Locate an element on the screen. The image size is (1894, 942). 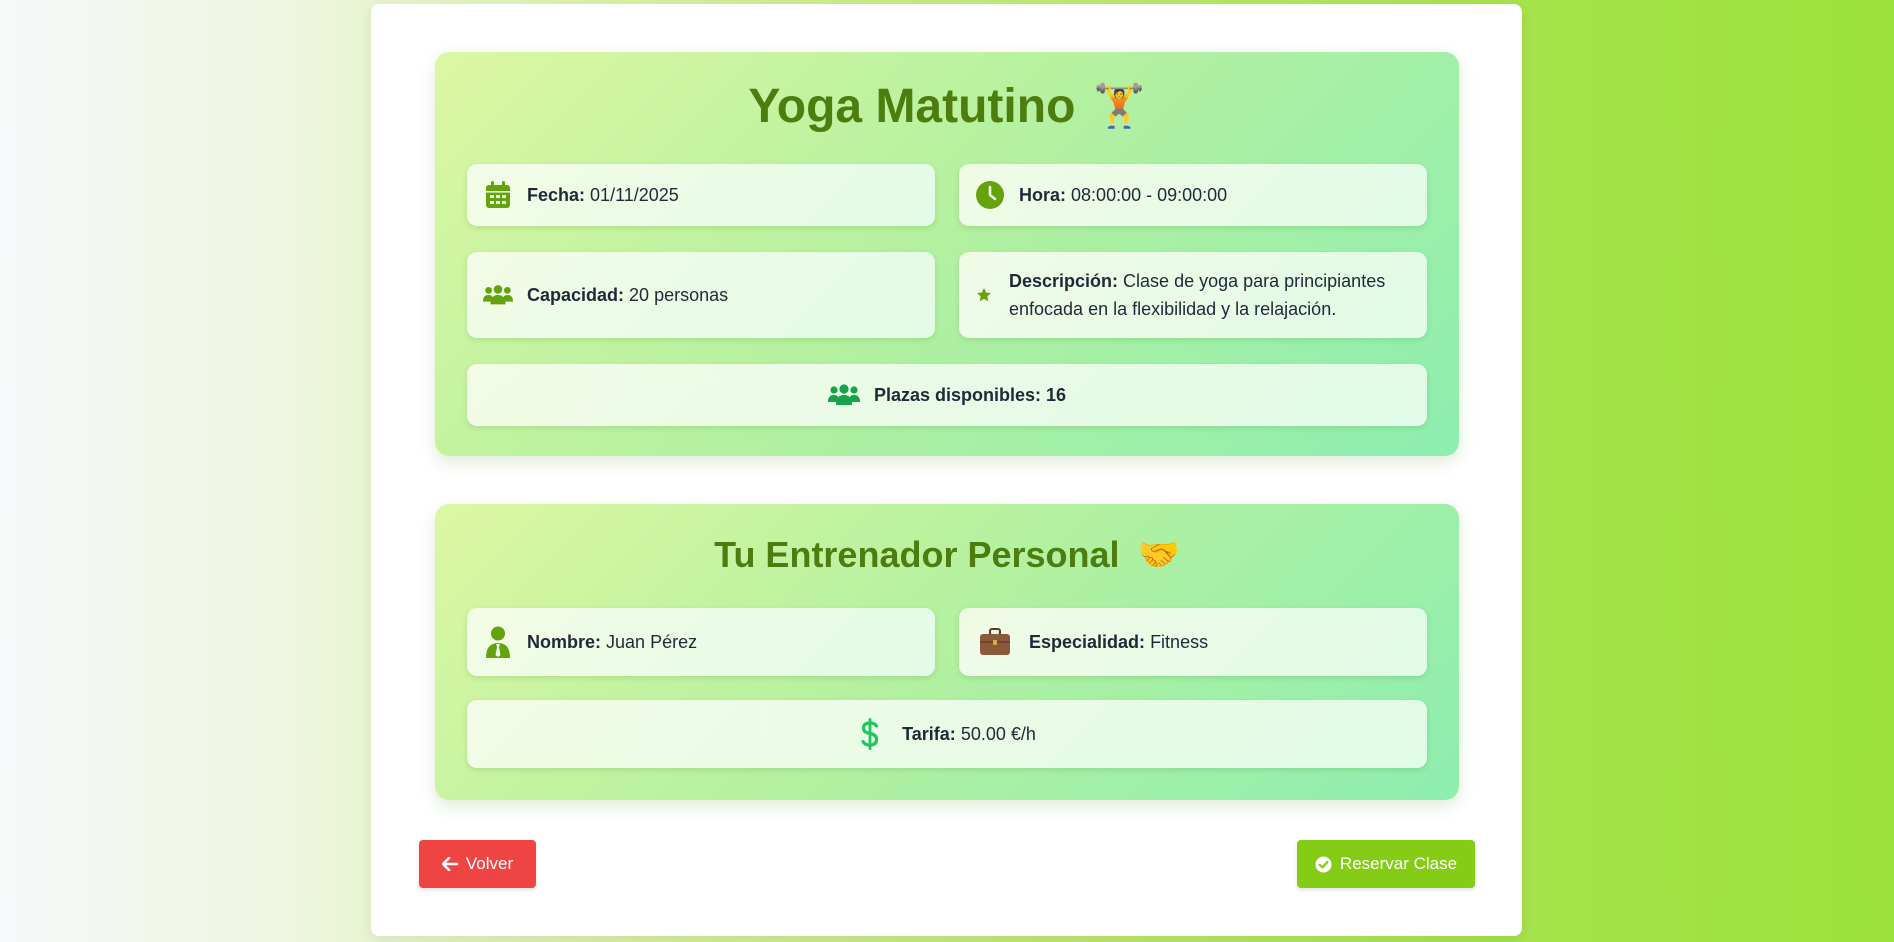
capacity-card: Capacidad: 20 personas is located at coordinates (701, 295).